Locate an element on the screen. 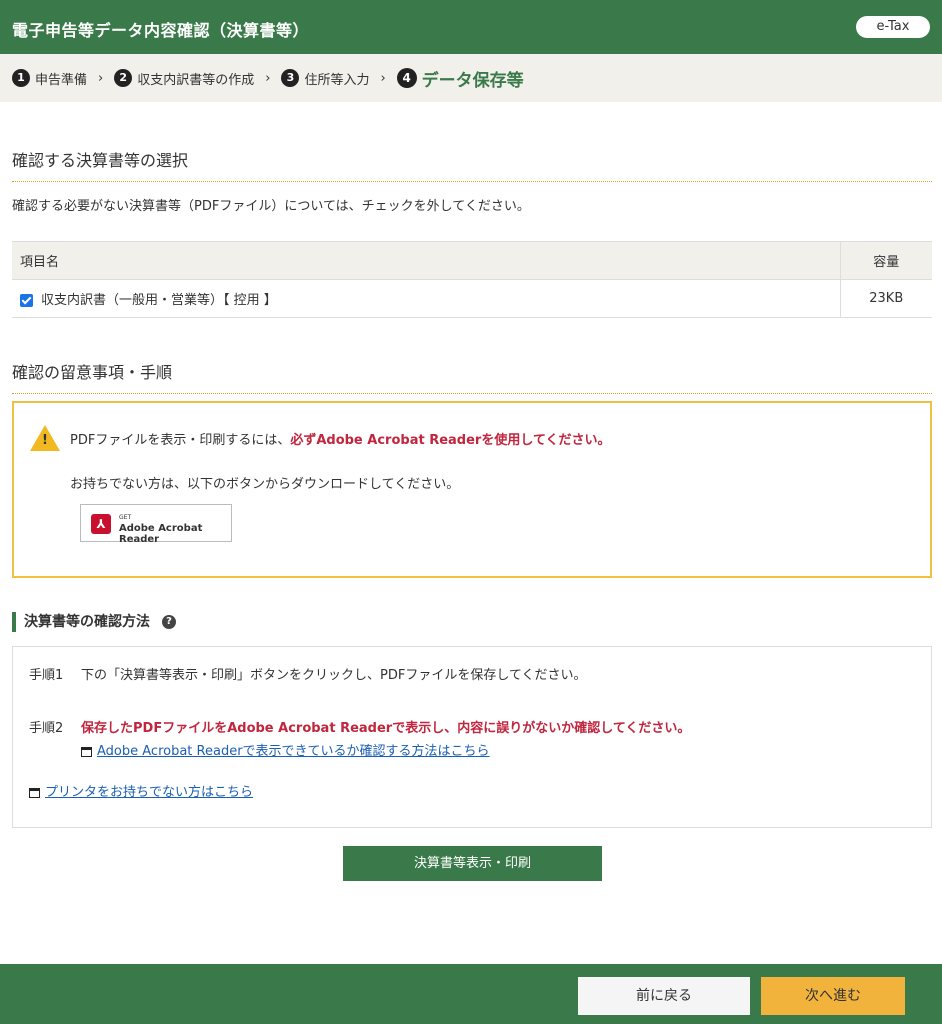  printer-link: プリンタをお持ちでない方はこちら is located at coordinates (149, 792).